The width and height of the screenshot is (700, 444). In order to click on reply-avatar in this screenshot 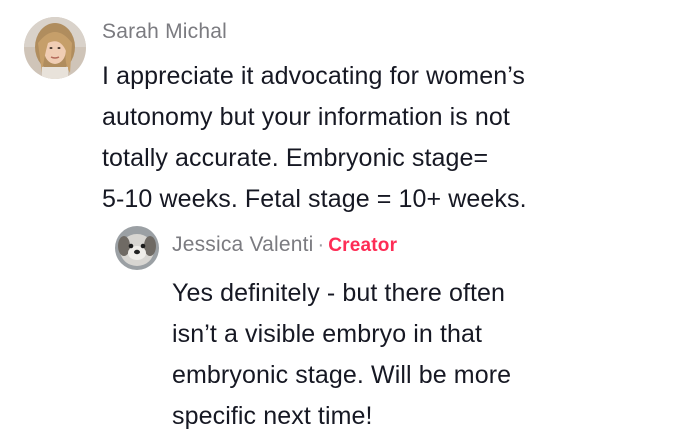, I will do `click(137, 248)`.